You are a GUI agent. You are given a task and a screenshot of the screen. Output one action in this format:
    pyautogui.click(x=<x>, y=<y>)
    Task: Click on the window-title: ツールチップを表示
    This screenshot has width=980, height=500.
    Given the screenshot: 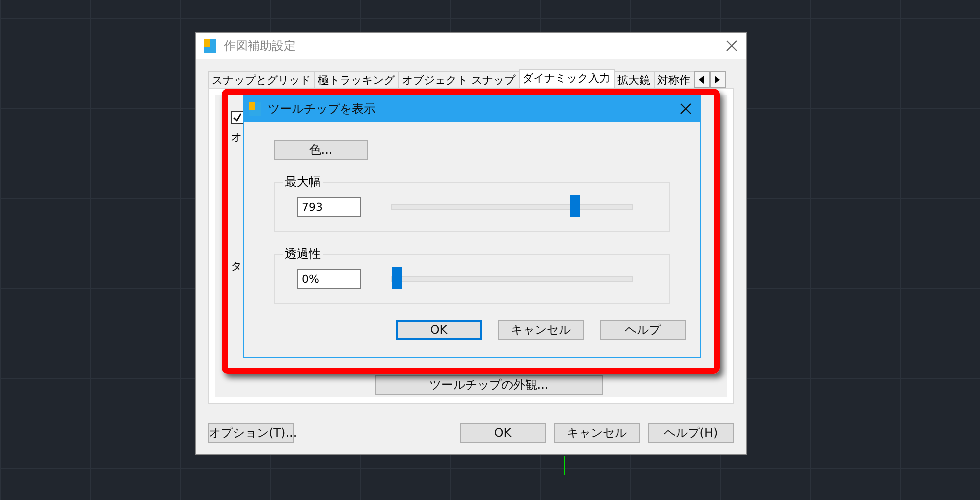 What is the action you would take?
    pyautogui.click(x=322, y=109)
    